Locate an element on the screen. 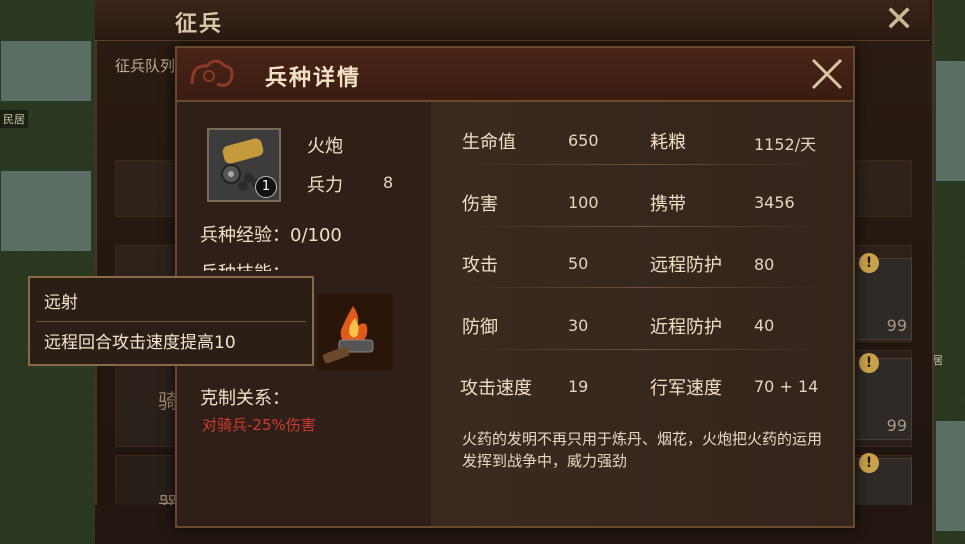  stat-label-ranged-defense: 远程防护 is located at coordinates (686, 265).